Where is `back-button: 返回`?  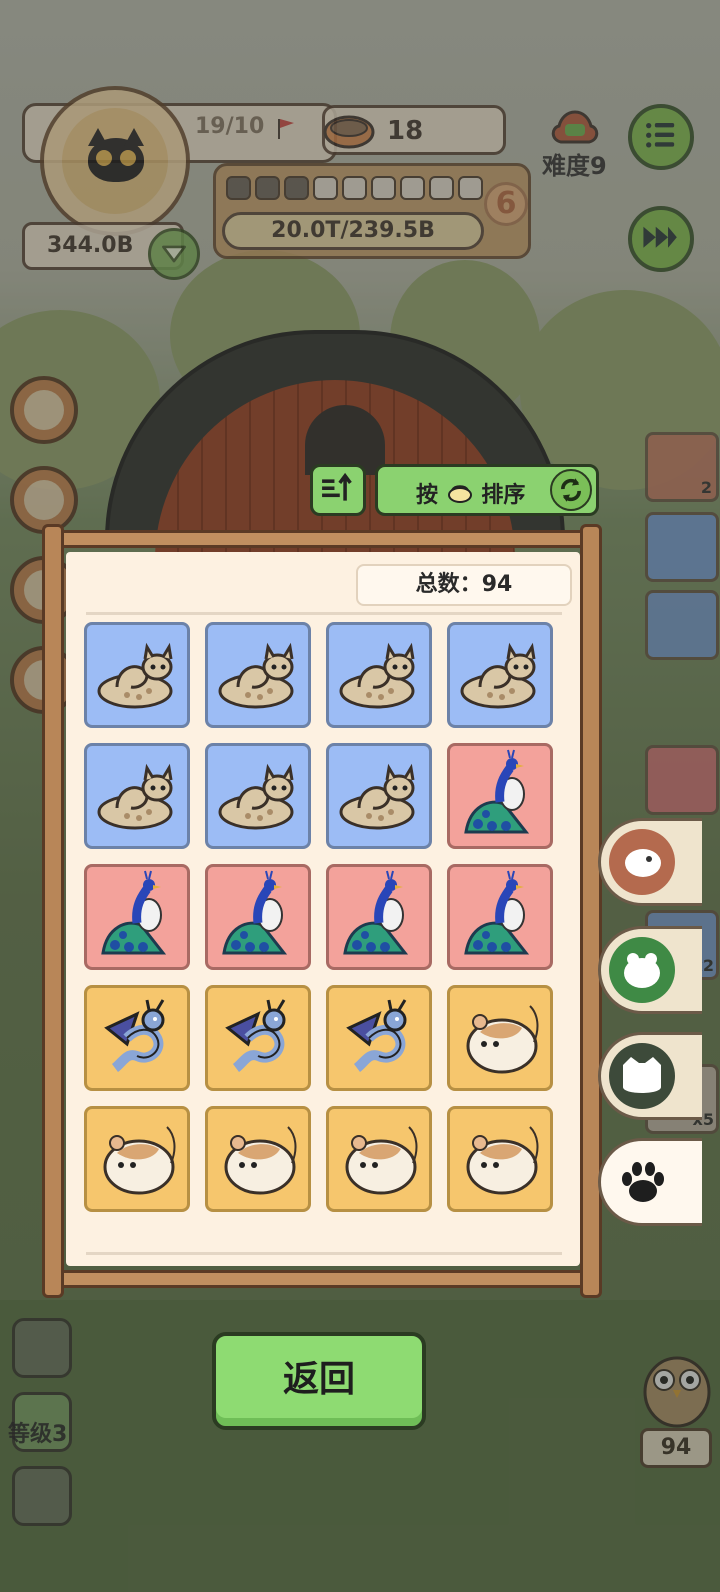
back-button: 返回 is located at coordinates (319, 1381).